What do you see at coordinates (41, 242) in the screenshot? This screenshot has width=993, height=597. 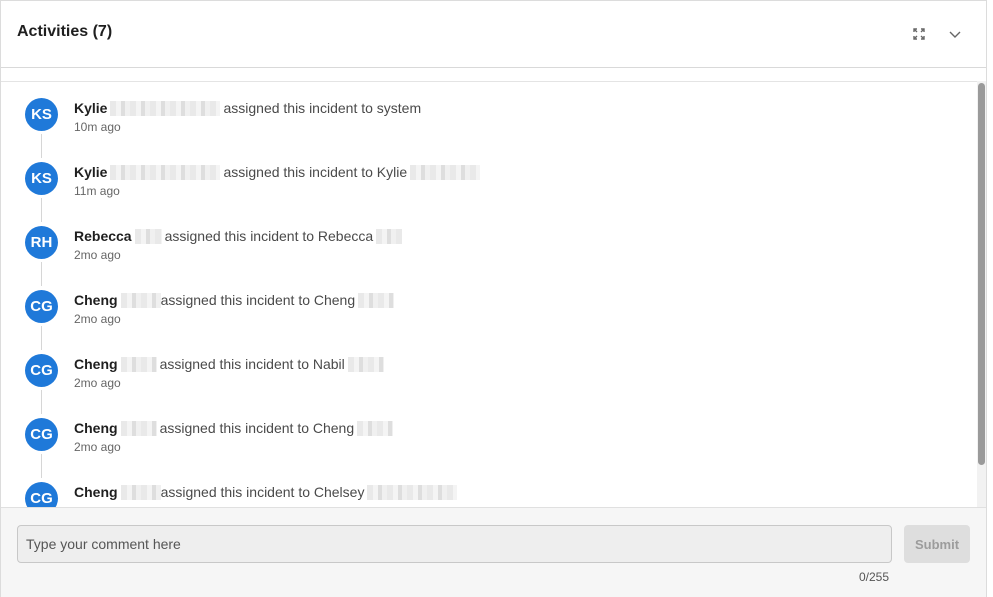 I see `avatar: RH` at bounding box center [41, 242].